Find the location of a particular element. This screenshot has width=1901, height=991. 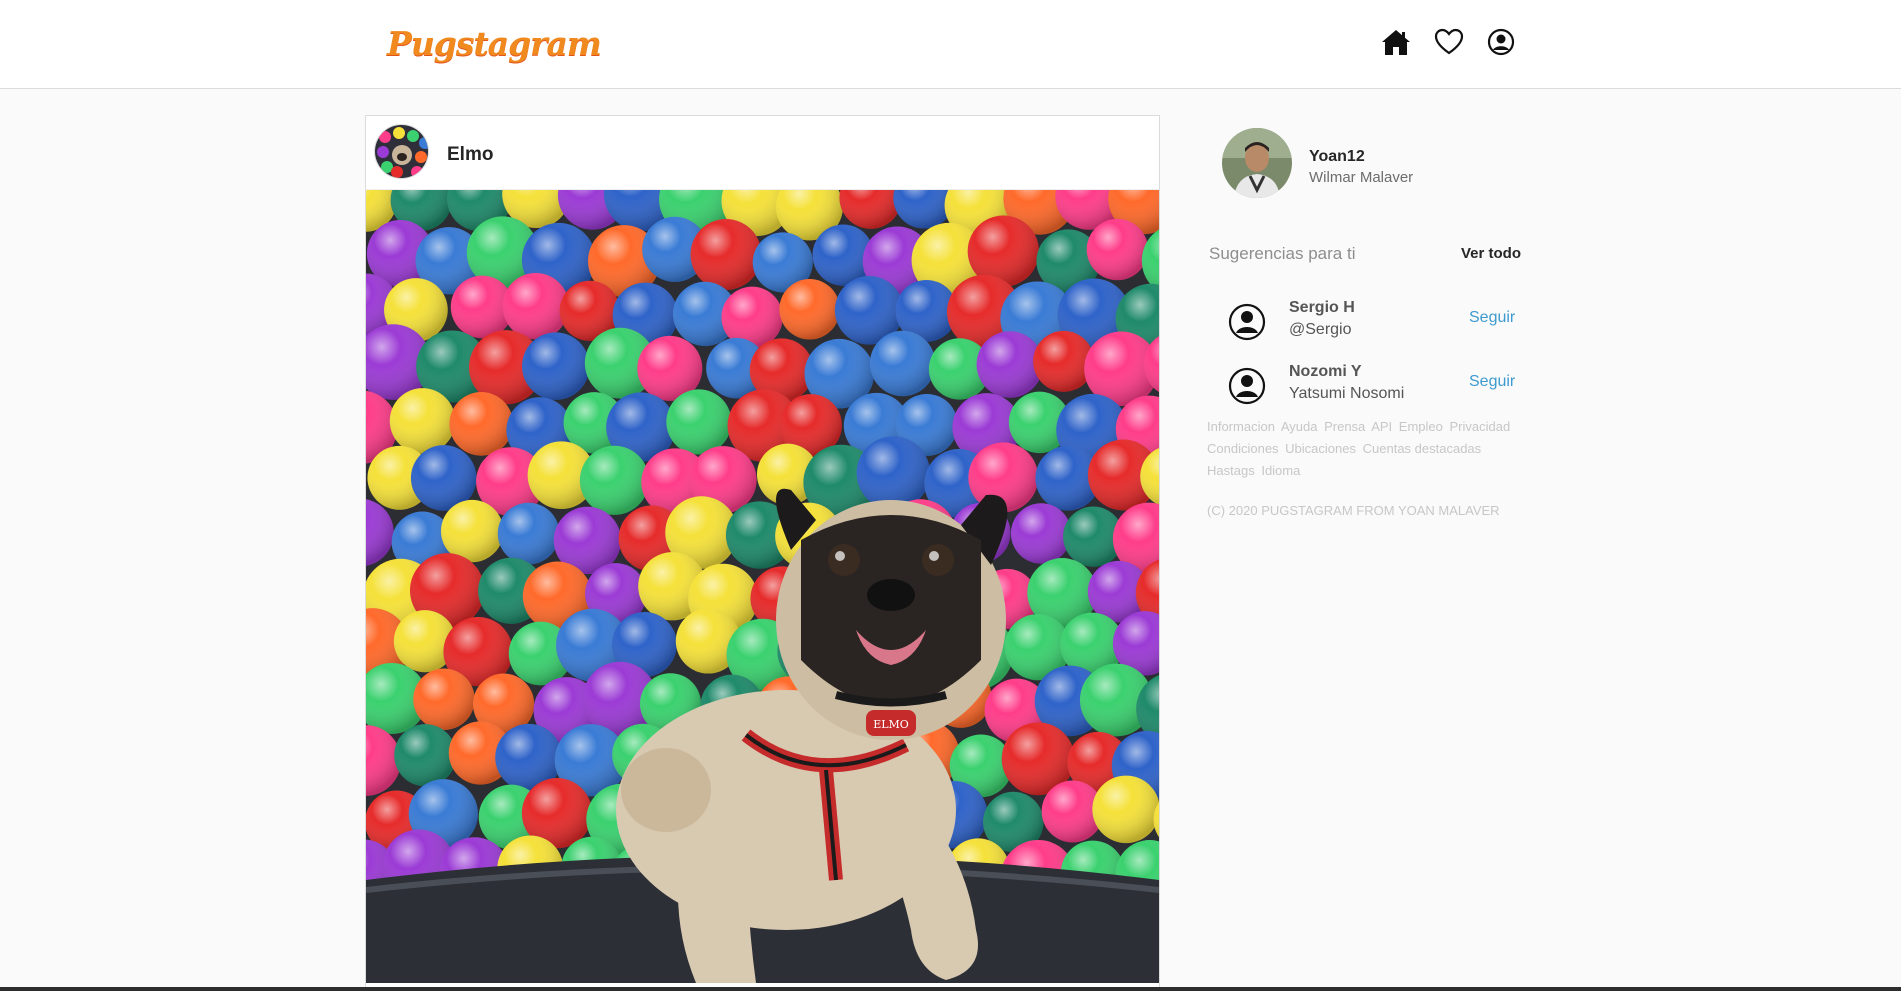

footer-link-ayuda: Ayuda is located at coordinates (1299, 426).